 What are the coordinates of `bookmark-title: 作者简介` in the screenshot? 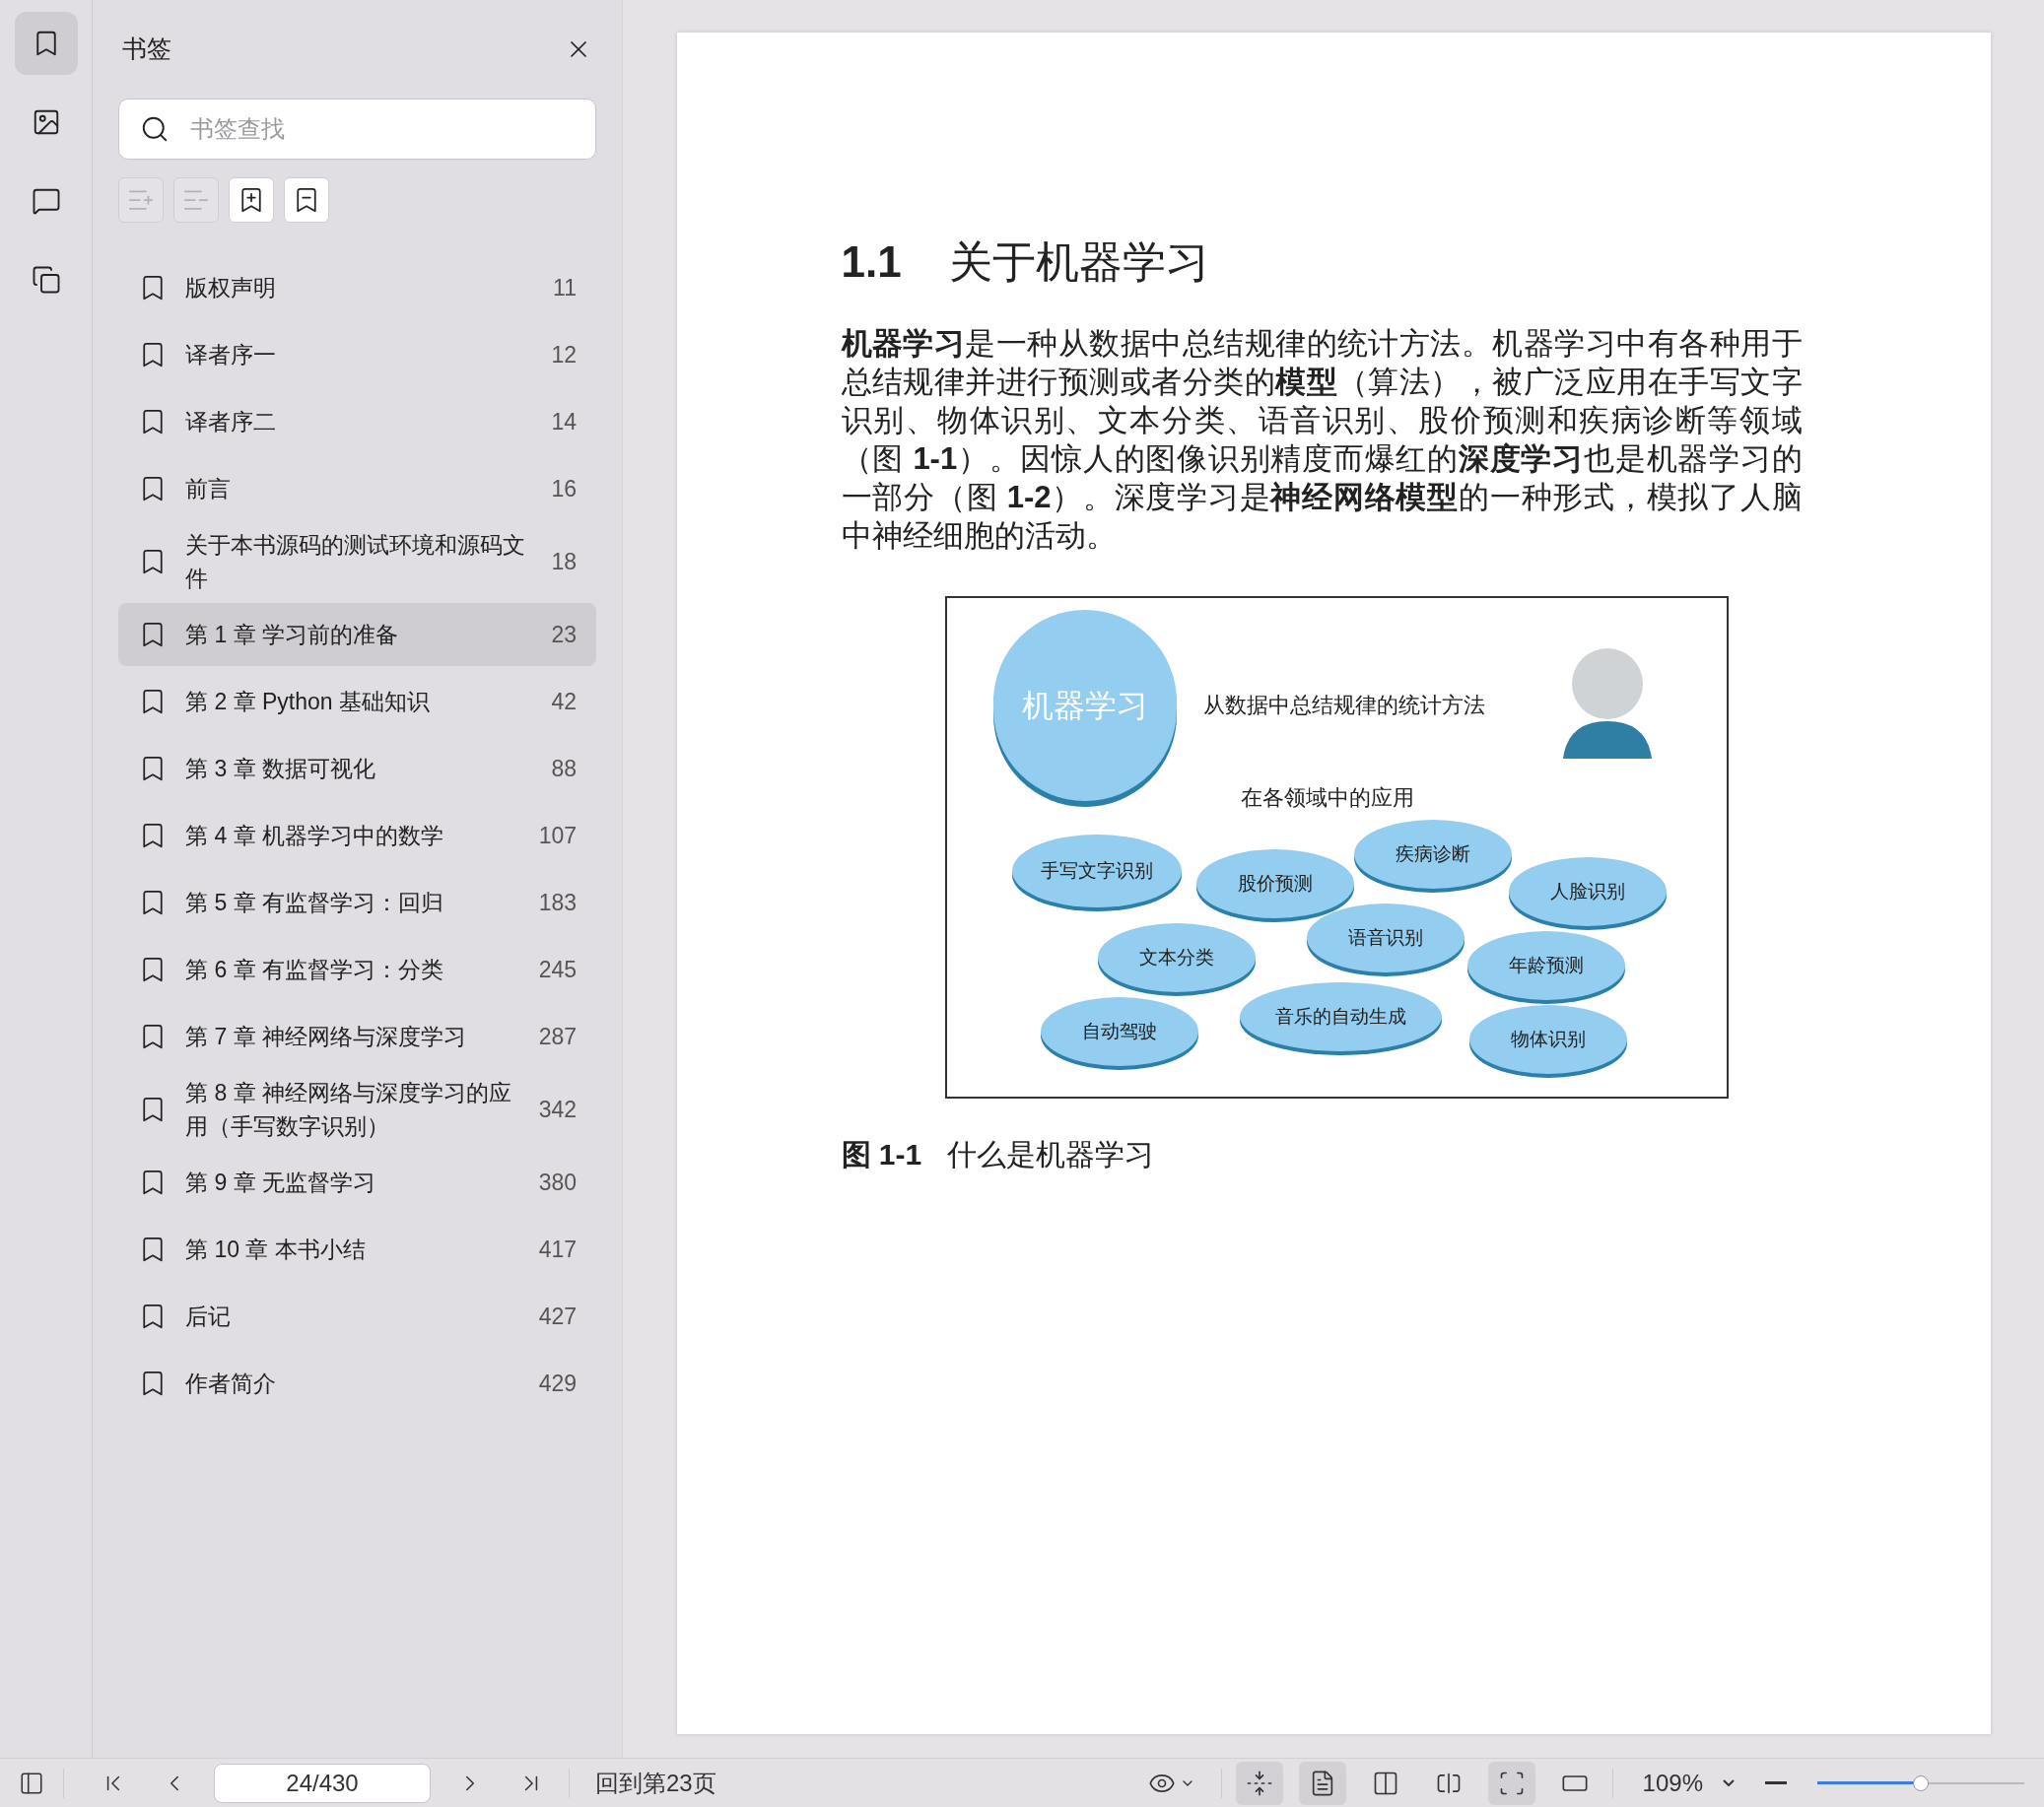 It's located at (231, 1384).